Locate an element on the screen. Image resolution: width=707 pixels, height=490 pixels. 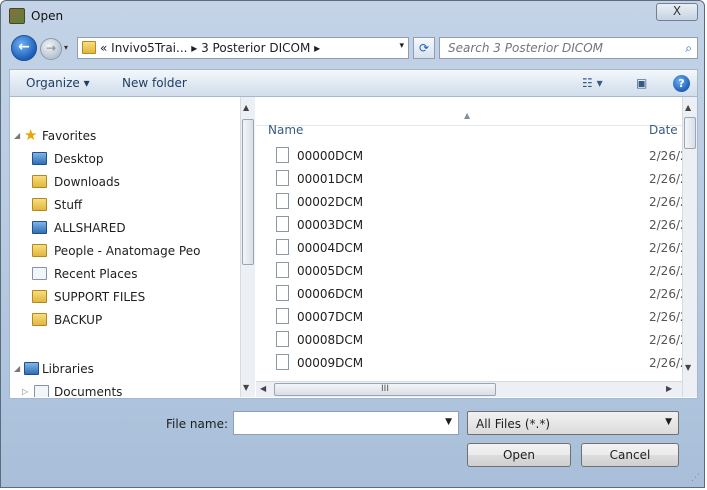
file-name: 00001DCM is located at coordinates (330, 179).